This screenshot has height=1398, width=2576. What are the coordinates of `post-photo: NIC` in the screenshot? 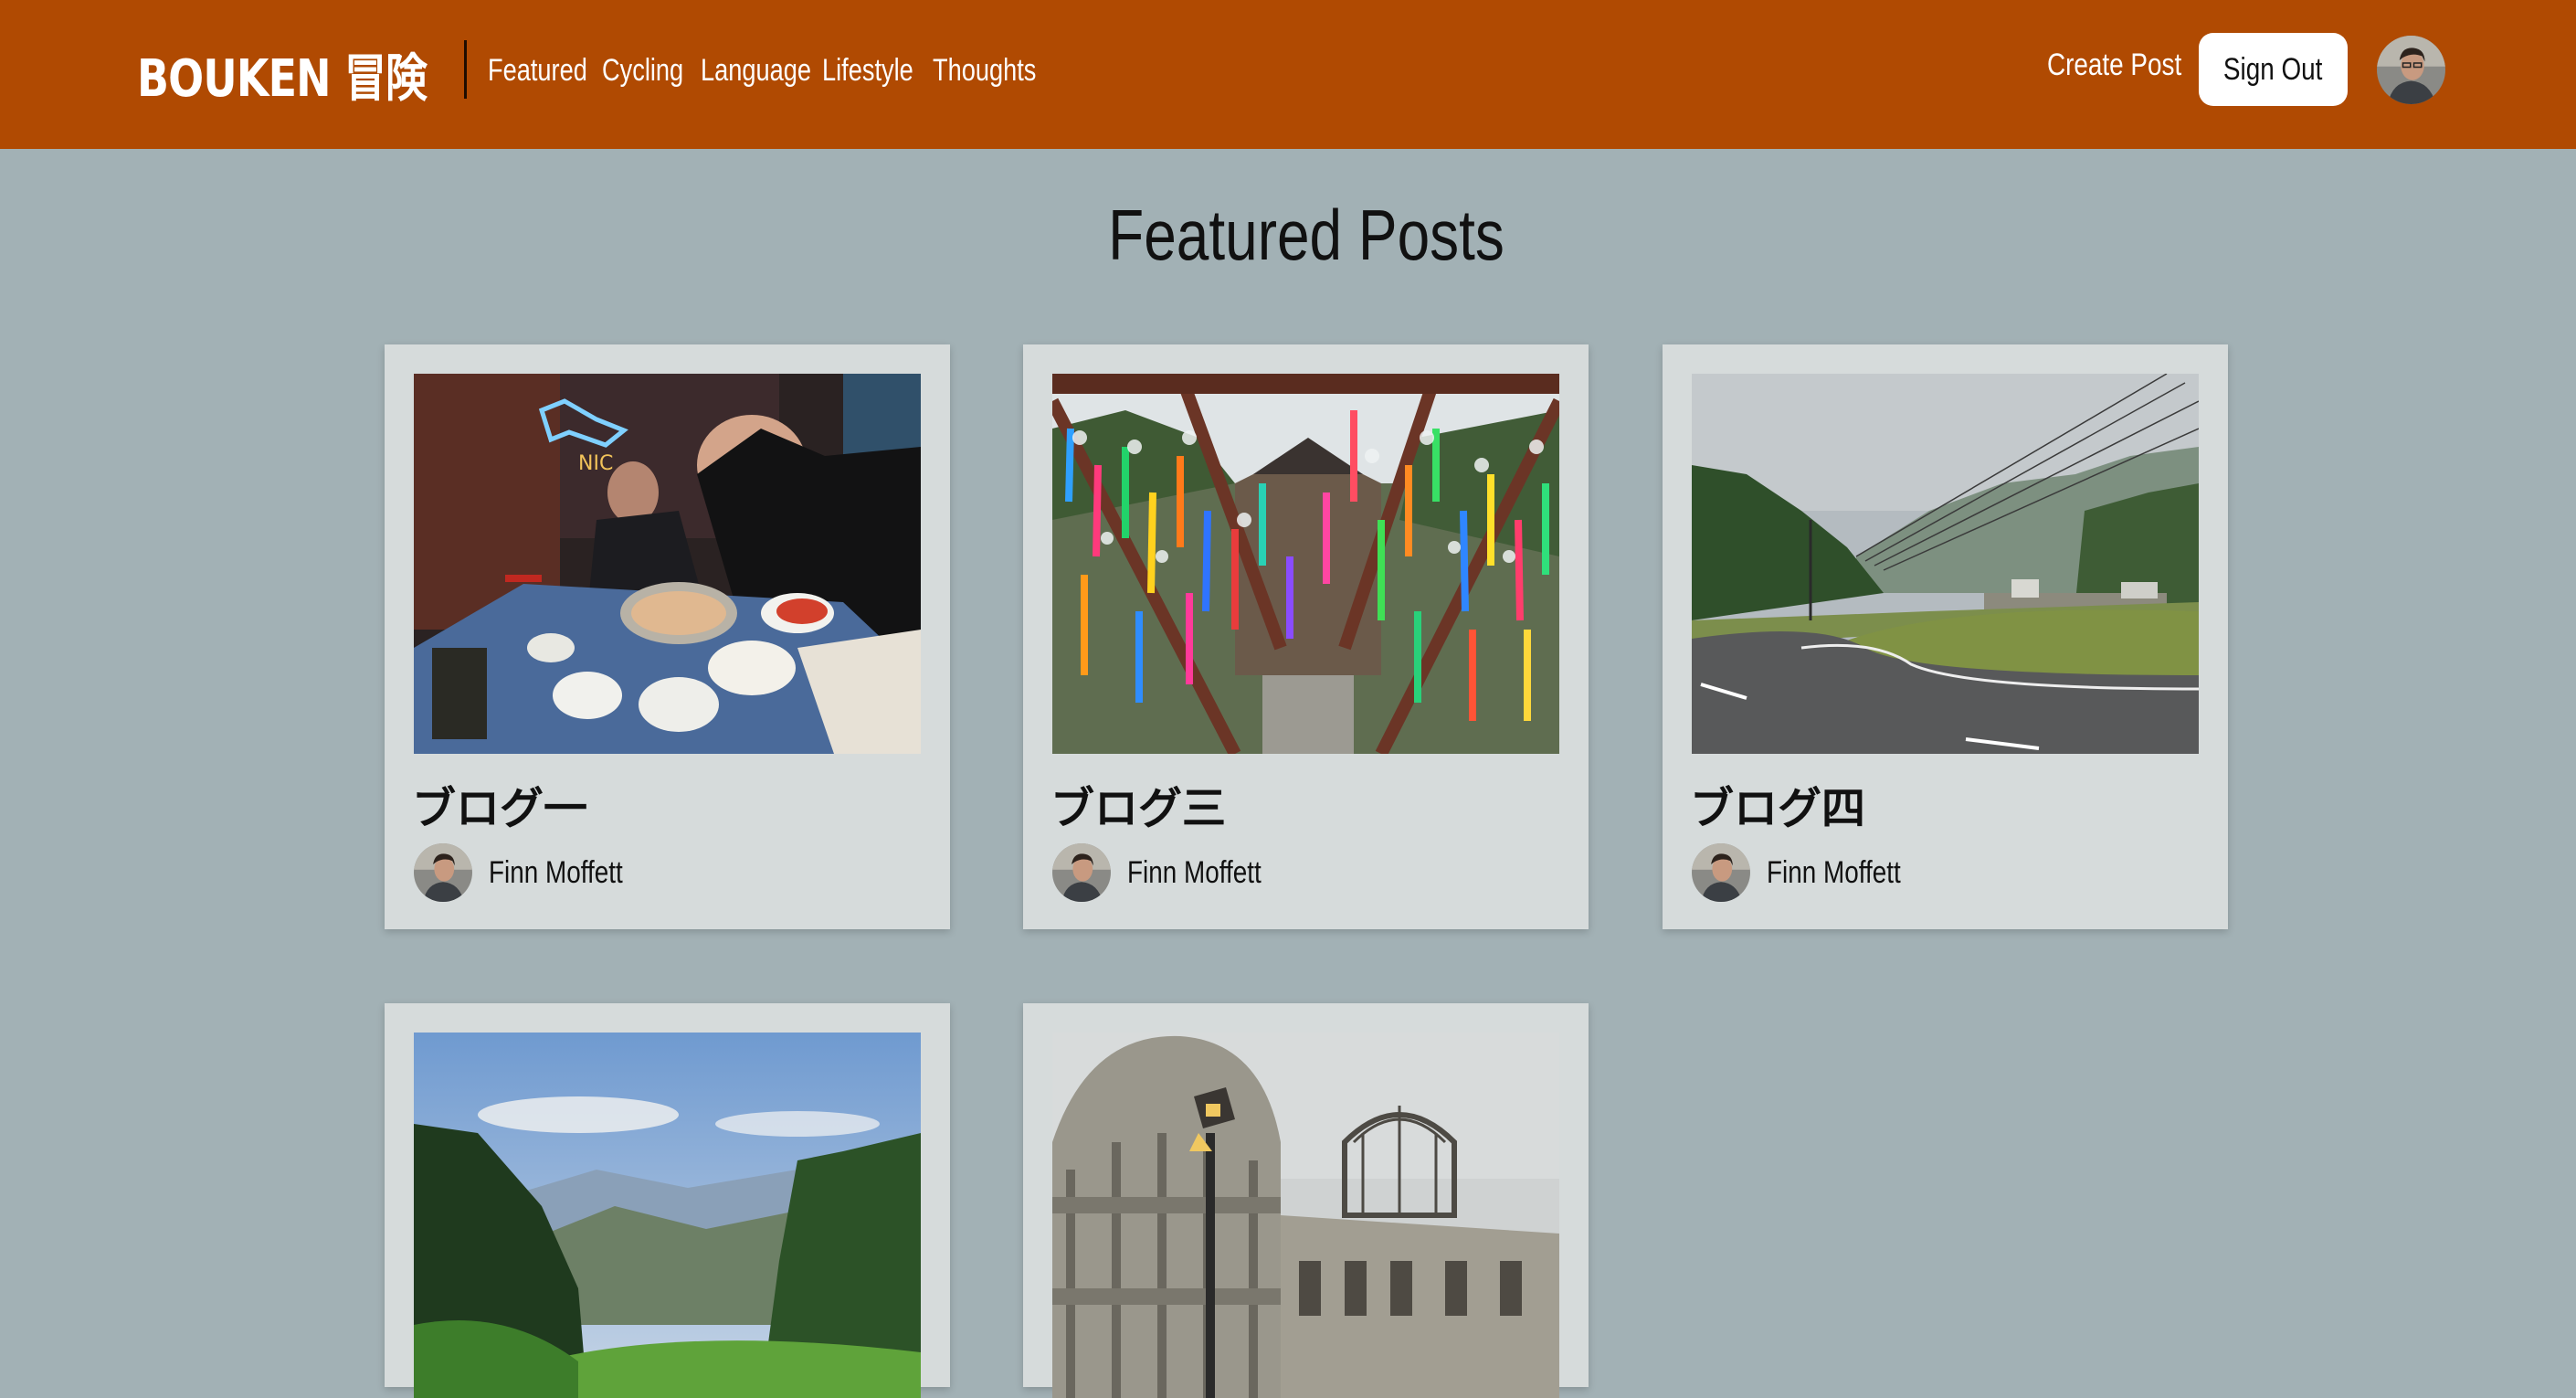 It's located at (668, 564).